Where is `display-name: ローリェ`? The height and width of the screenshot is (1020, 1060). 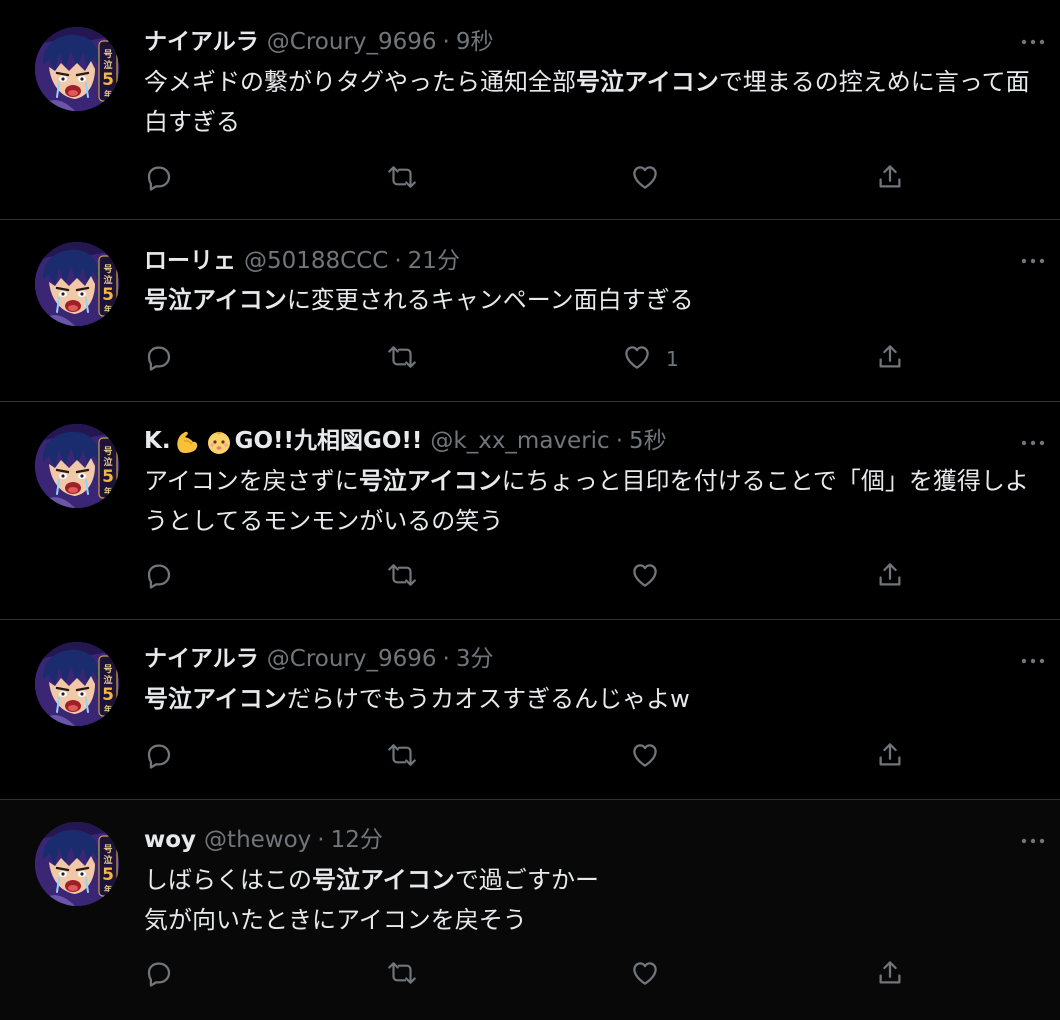 display-name: ローリェ is located at coordinates (190, 261).